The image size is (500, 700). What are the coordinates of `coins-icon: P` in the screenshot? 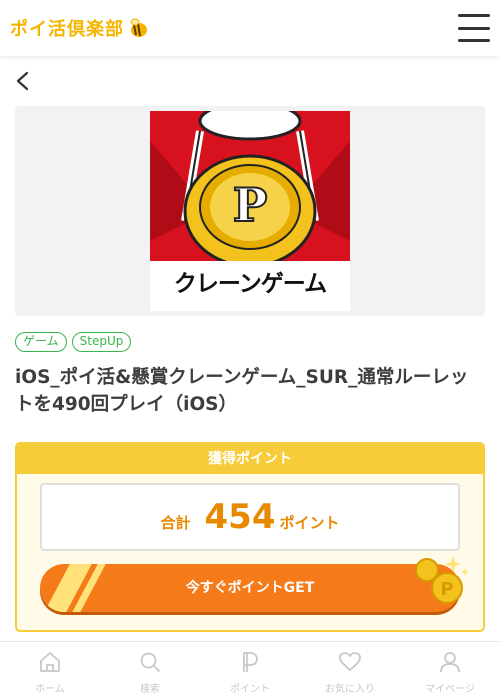 It's located at (442, 580).